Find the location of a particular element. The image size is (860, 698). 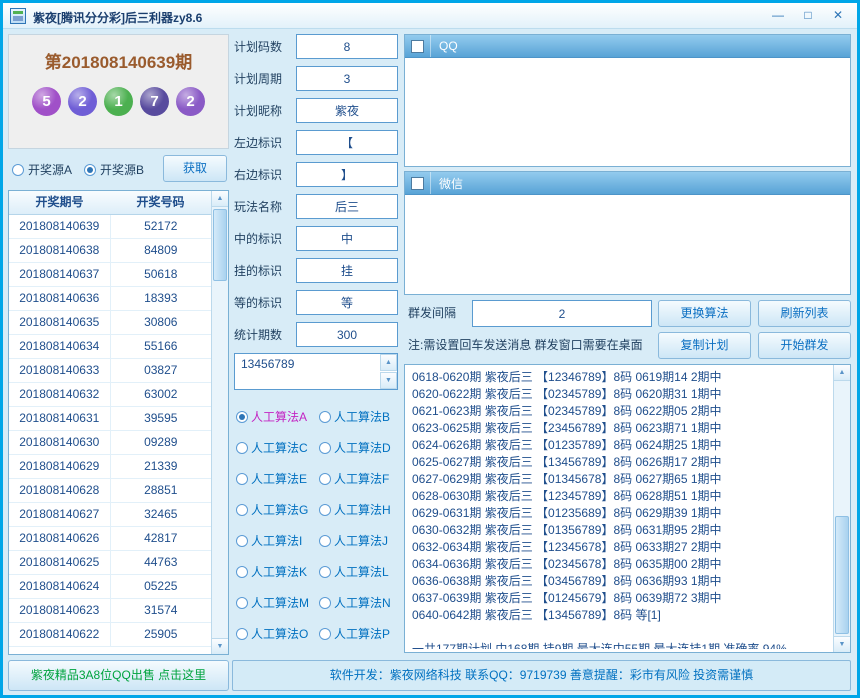

table-row: 201808140625 44763 is located at coordinates (110, 563).